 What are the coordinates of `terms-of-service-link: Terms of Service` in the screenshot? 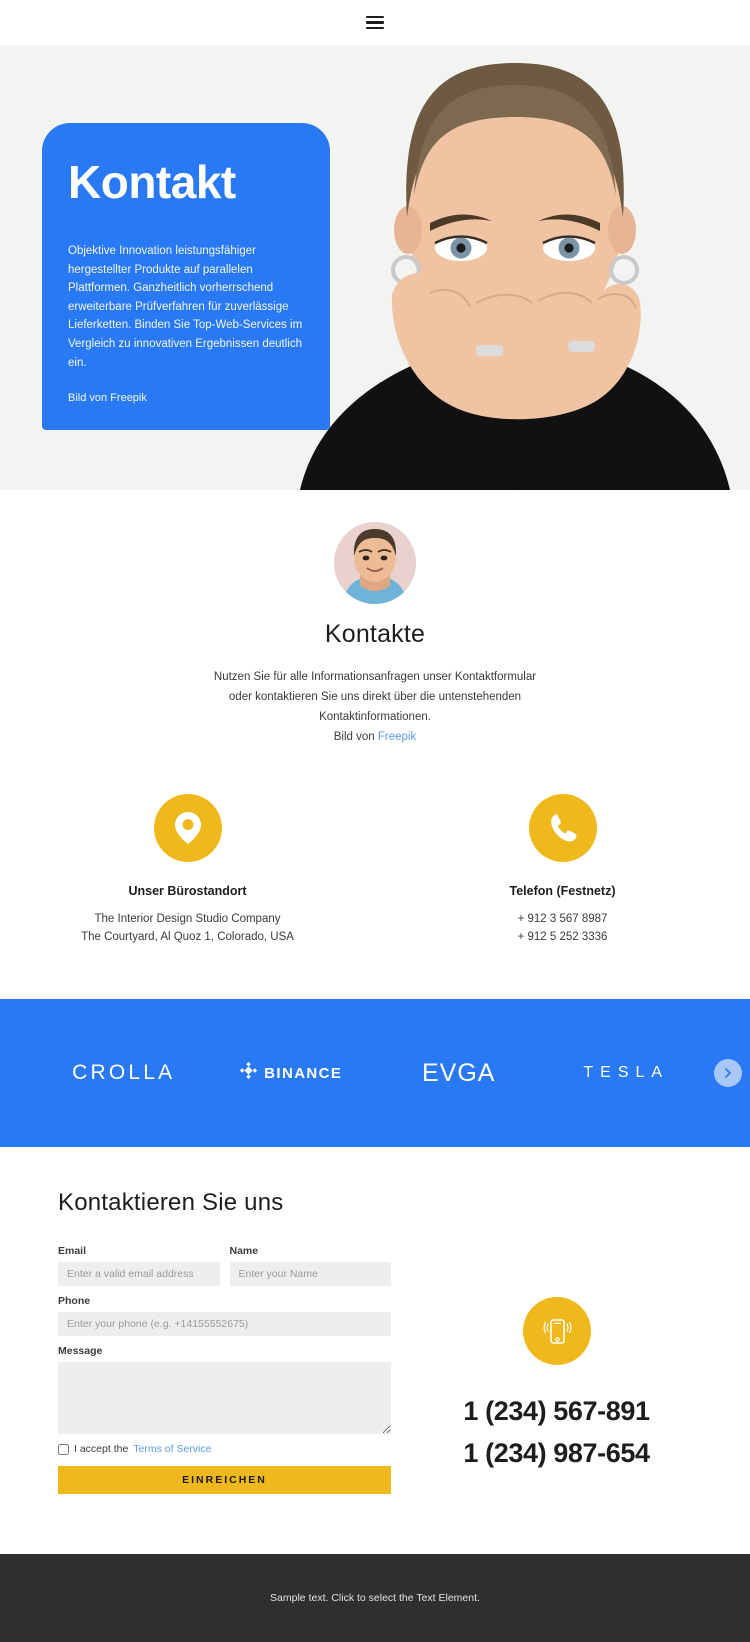 It's located at (172, 1449).